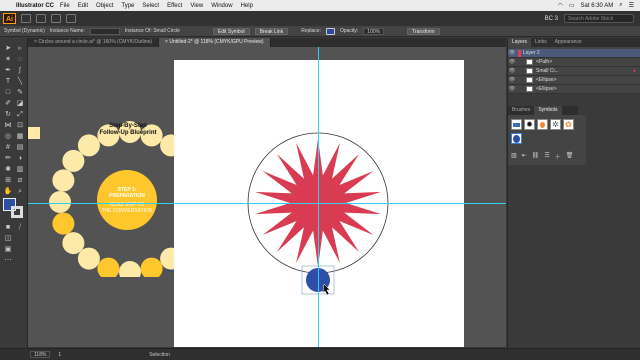 This screenshot has height=360, width=640. What do you see at coordinates (570, 156) in the screenshot?
I see `delete-symbol-icon: 🗑` at bounding box center [570, 156].